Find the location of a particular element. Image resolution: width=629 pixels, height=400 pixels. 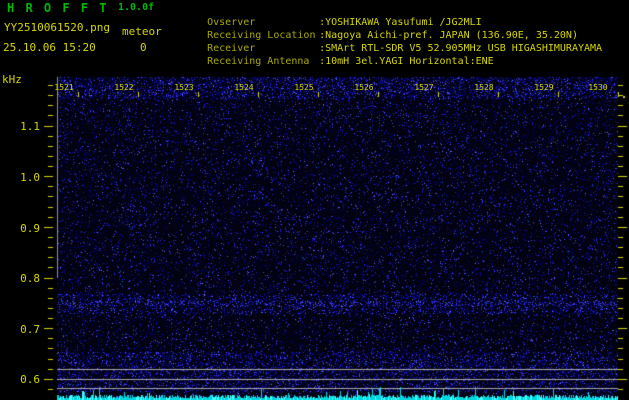

time-tick-label: 1529 is located at coordinates (544, 87).